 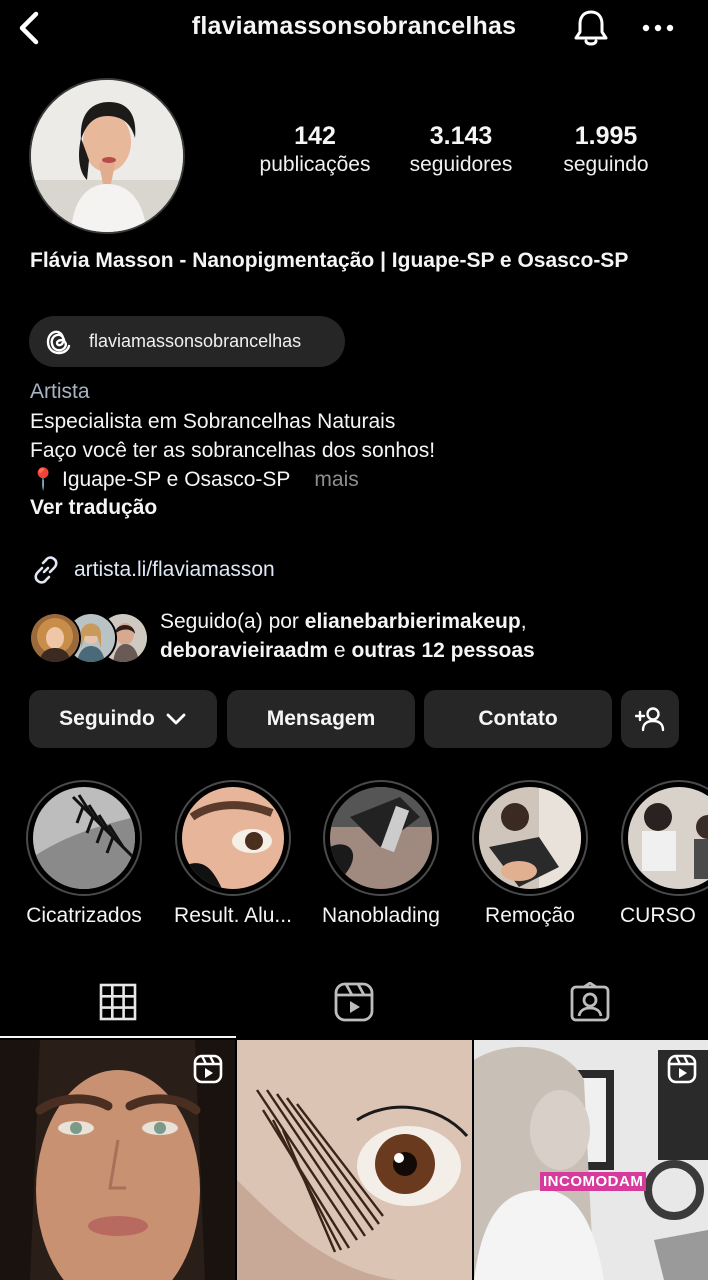 What do you see at coordinates (381, 915) in the screenshot?
I see `highlight-label: Nanoblading` at bounding box center [381, 915].